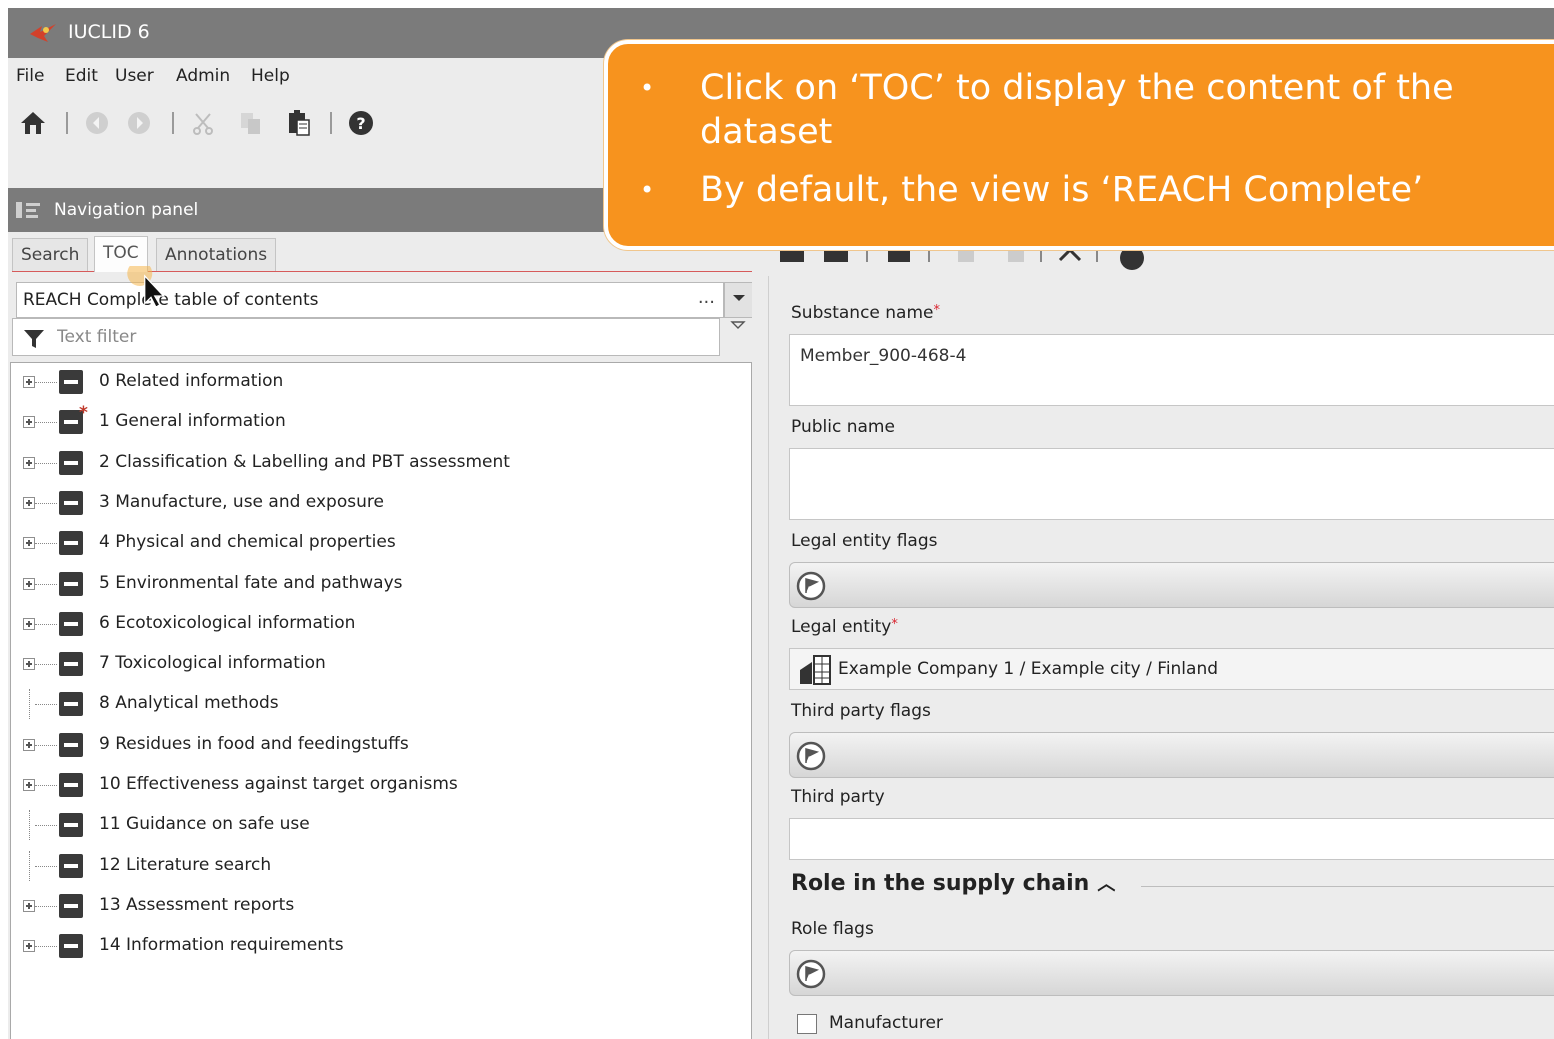 The height and width of the screenshot is (1039, 1554). Describe the element at coordinates (832, 929) in the screenshot. I see `role-flags-label: Role flags` at that location.